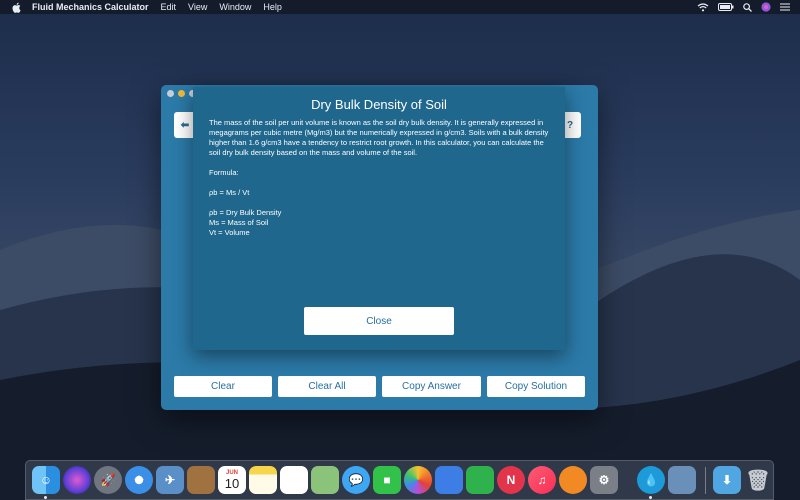 The image size is (800, 500). I want to click on formula-heading: Formula:, so click(224, 172).